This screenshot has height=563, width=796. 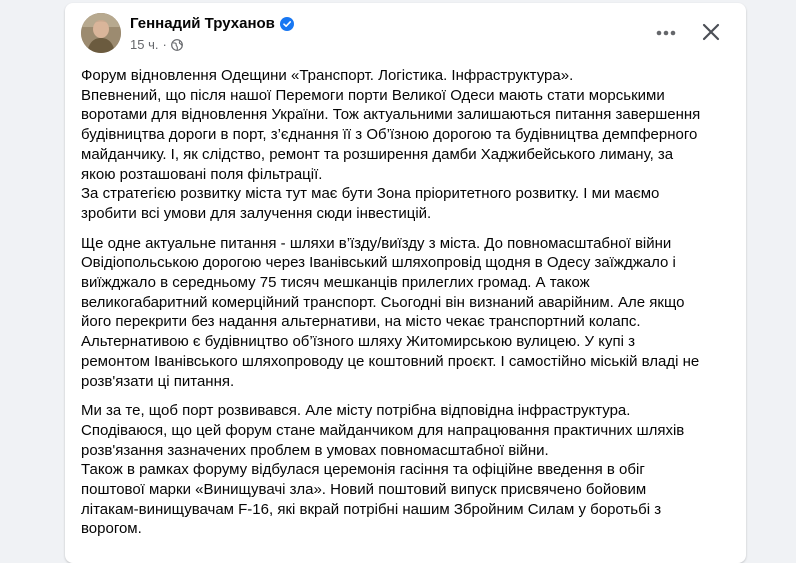 I want to click on verified-badge-icon, so click(x=286, y=23).